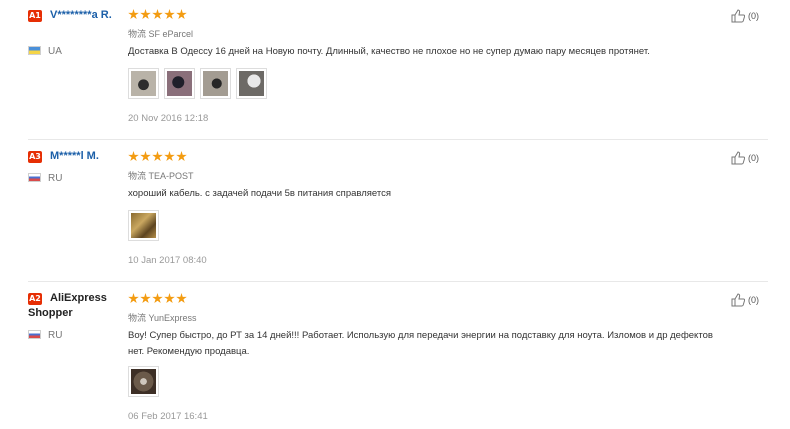 Image resolution: width=790 pixels, height=429 pixels. I want to click on shipping-info: 物流 SF eParcel, so click(161, 34).